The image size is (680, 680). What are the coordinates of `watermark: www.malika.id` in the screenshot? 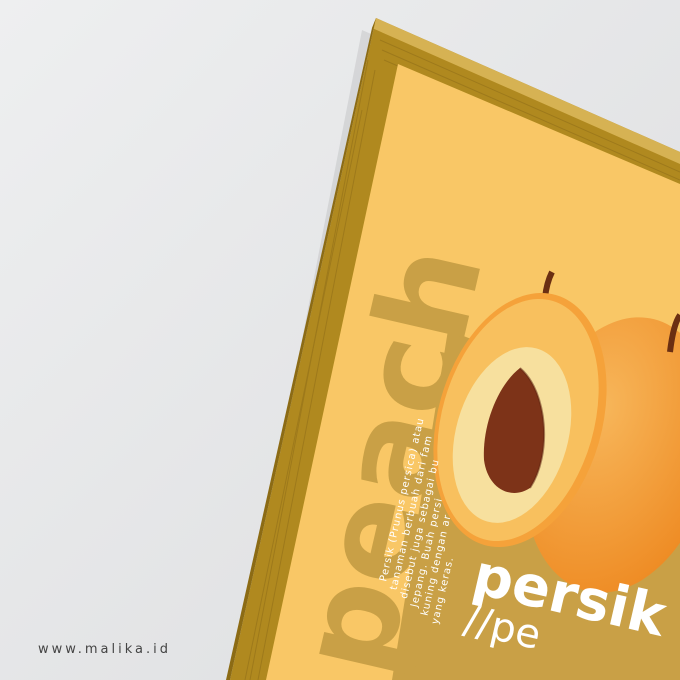 It's located at (104, 649).